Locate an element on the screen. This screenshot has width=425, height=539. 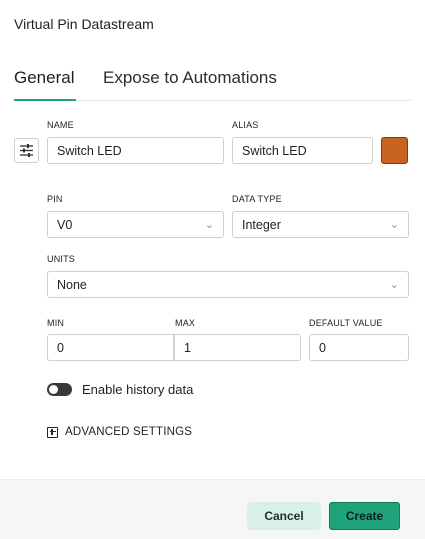
cancel-button: Cancel is located at coordinates (284, 516).